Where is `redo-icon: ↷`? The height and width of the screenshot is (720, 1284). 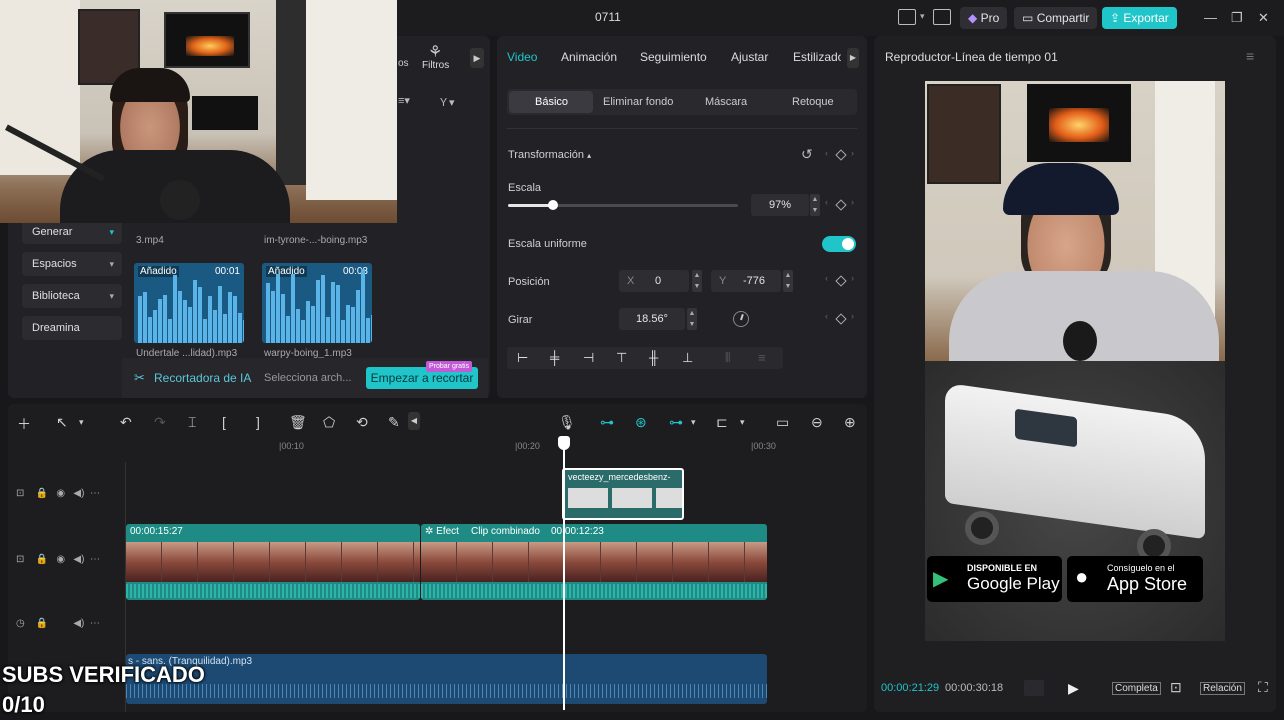 redo-icon: ↷ is located at coordinates (160, 422).